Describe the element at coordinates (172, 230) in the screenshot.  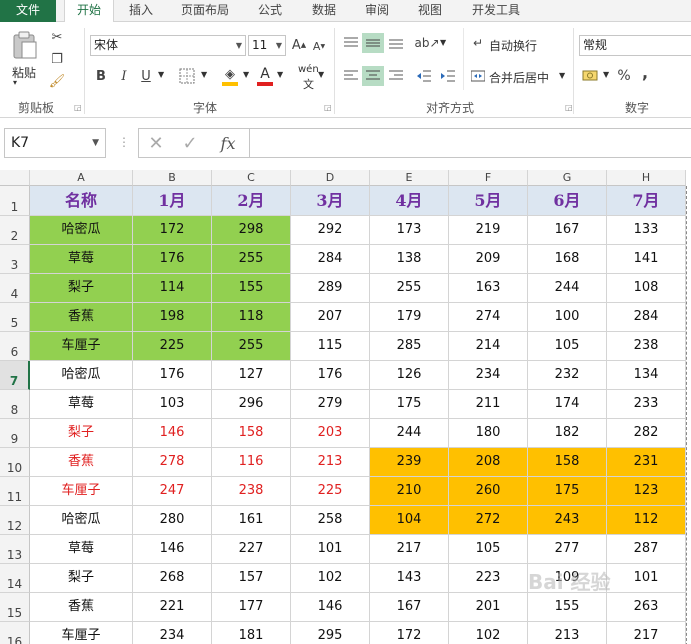
I see `cell-b2: 172` at that location.